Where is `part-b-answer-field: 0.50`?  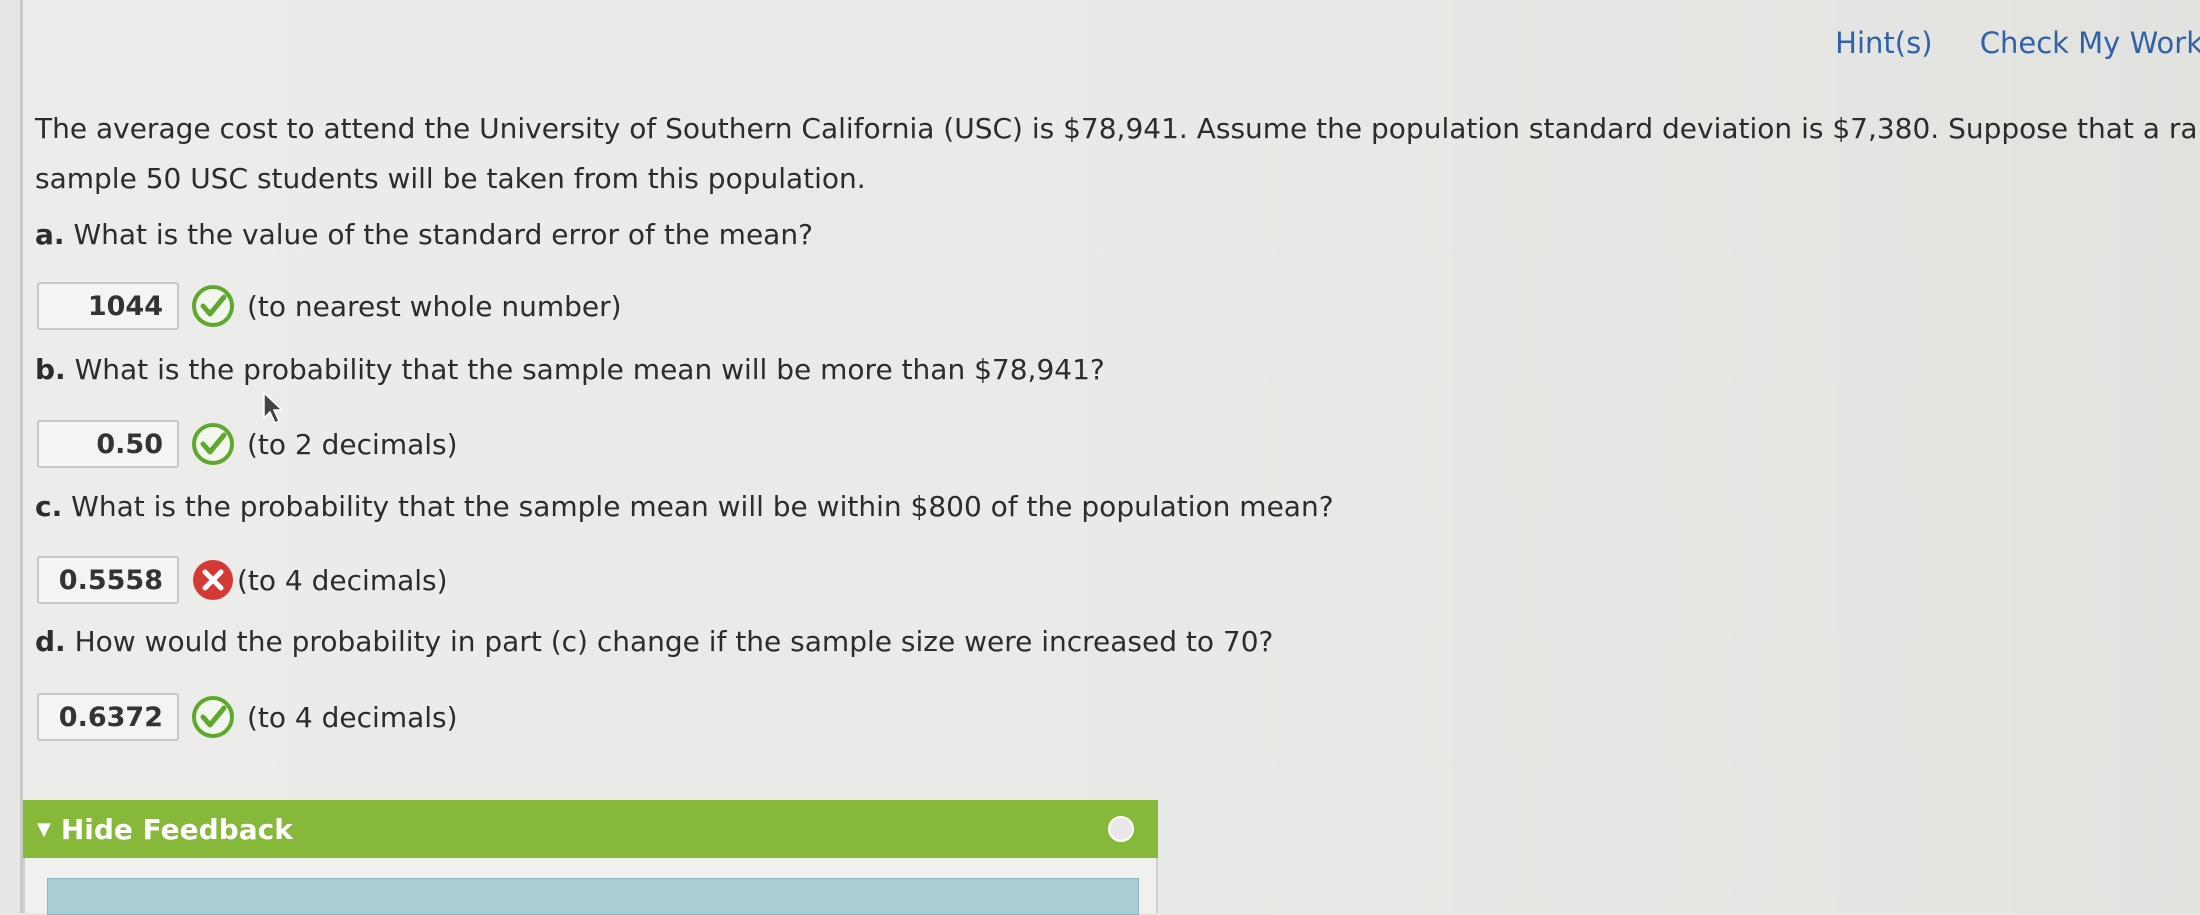
part-b-answer-field: 0.50 is located at coordinates (108, 444).